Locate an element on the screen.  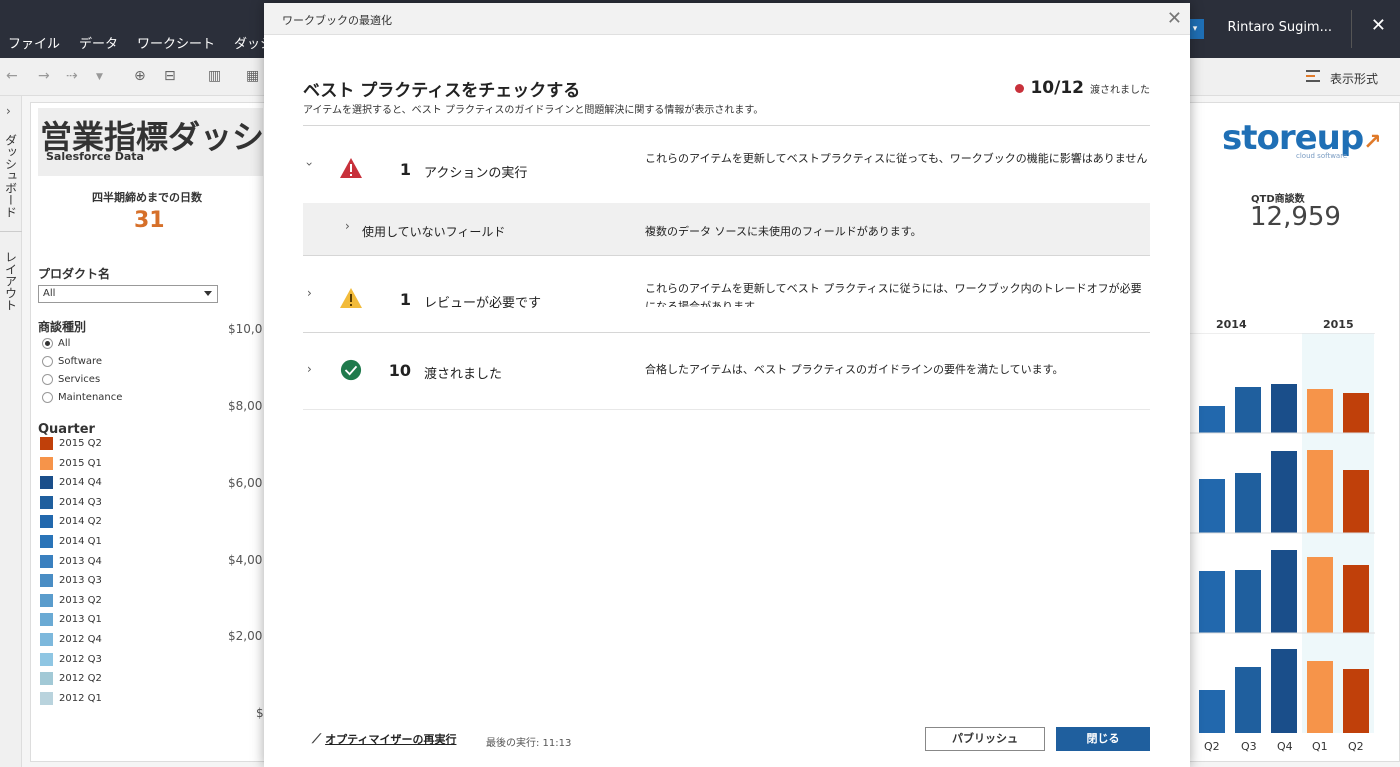
y-tick: $10,0 is located at coordinates (245, 329).